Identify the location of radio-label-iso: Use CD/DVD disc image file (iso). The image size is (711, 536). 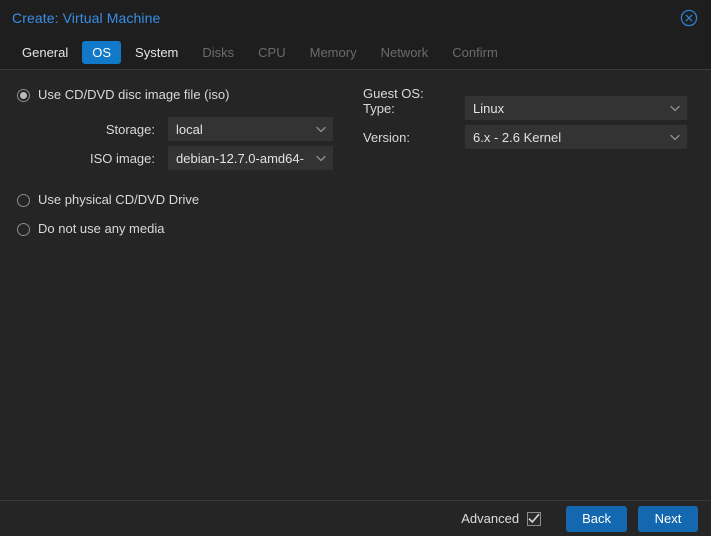
(134, 94).